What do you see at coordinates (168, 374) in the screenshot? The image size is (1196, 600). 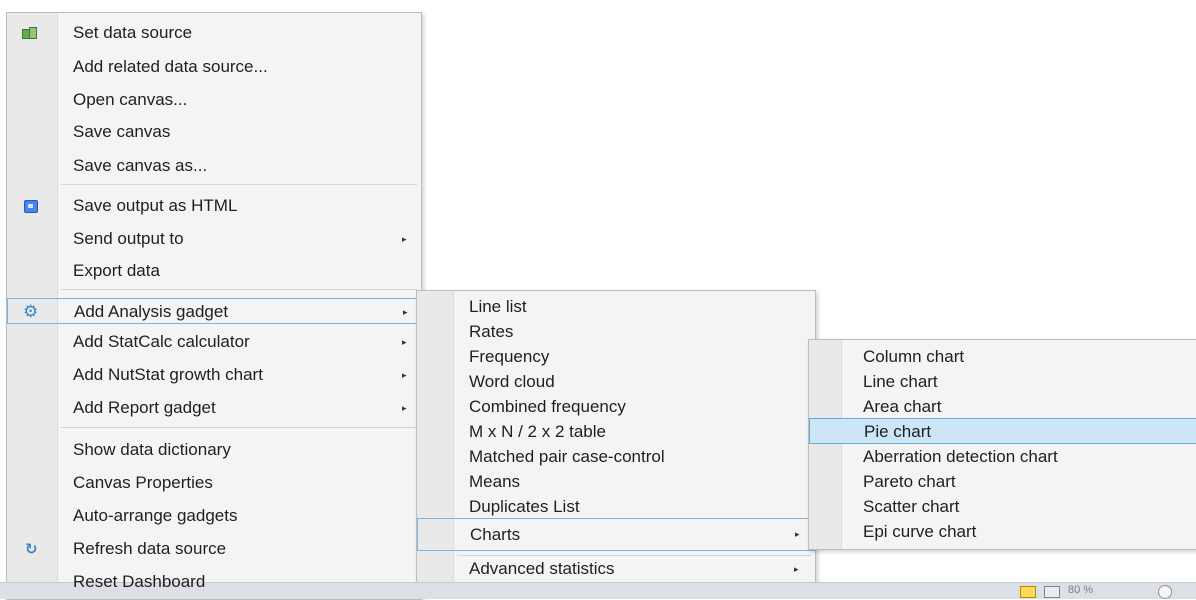 I see `menu-item-label: Add NutStat growth chart` at bounding box center [168, 374].